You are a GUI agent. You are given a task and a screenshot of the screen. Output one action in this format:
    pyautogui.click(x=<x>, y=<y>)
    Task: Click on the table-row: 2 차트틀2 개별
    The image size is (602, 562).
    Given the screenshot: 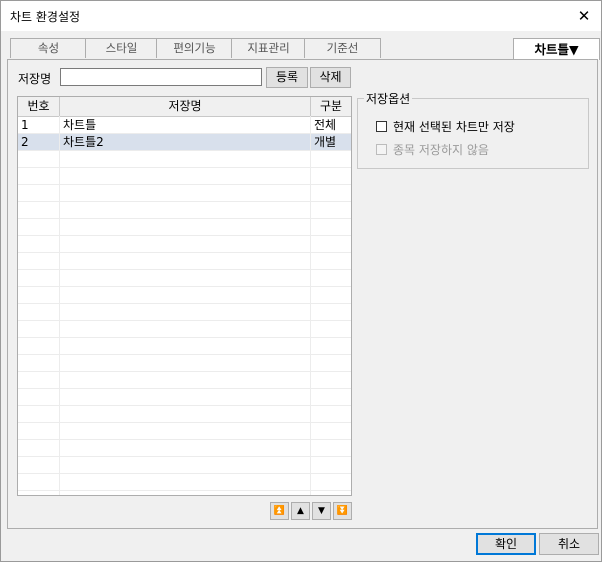 What is the action you would take?
    pyautogui.click(x=184, y=142)
    